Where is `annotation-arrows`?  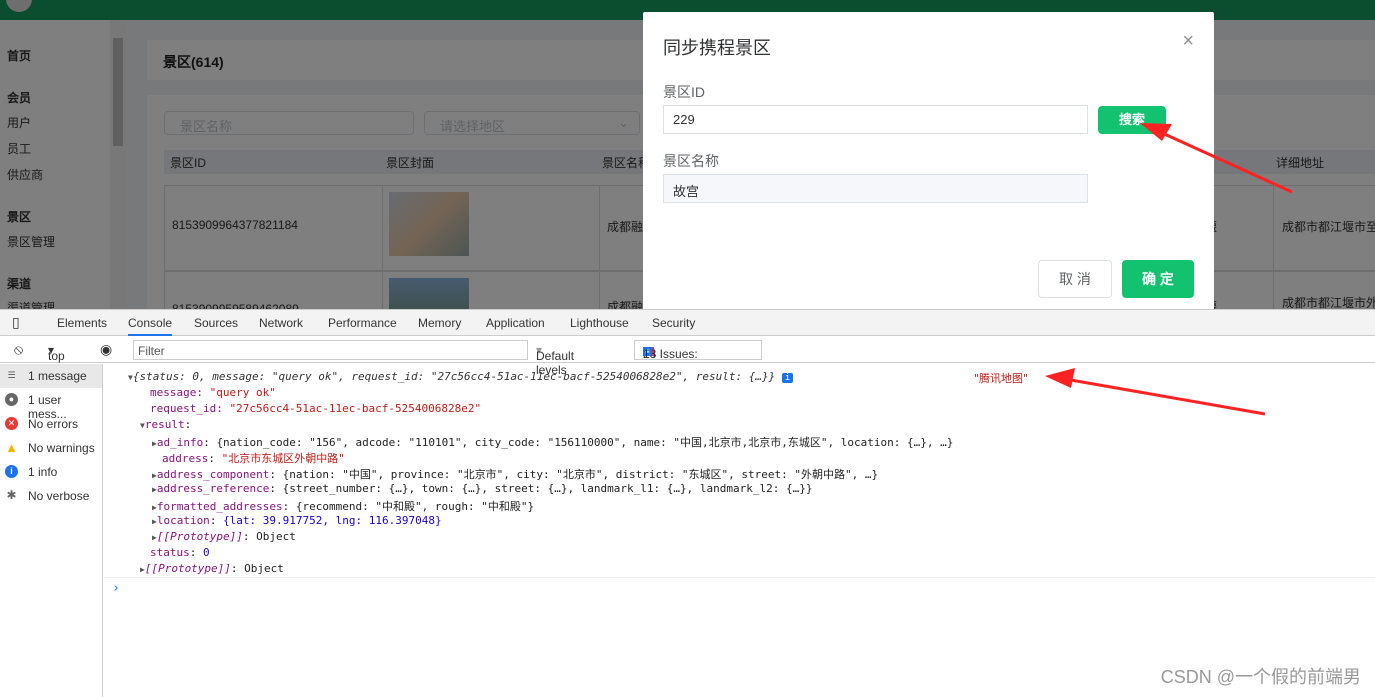 annotation-arrows is located at coordinates (1169, 269).